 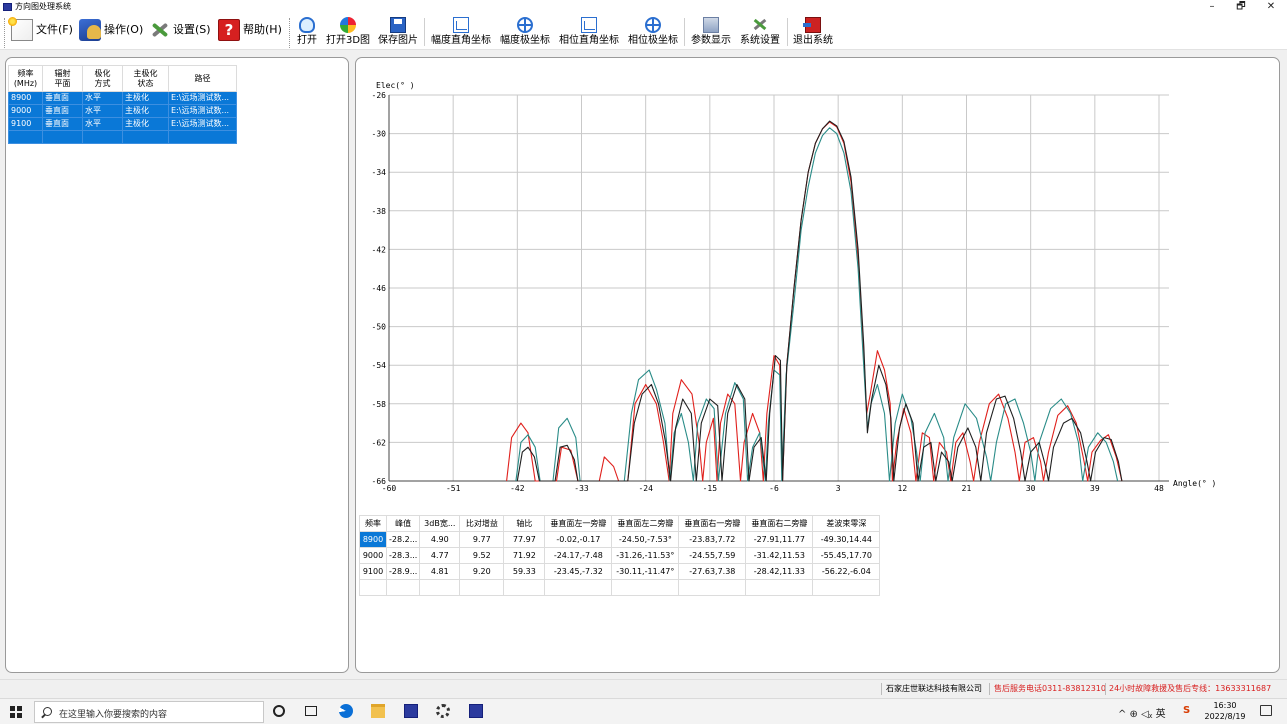 I want to click on service-phone: 售后服务电话0311-83812310, so click(x=1050, y=688).